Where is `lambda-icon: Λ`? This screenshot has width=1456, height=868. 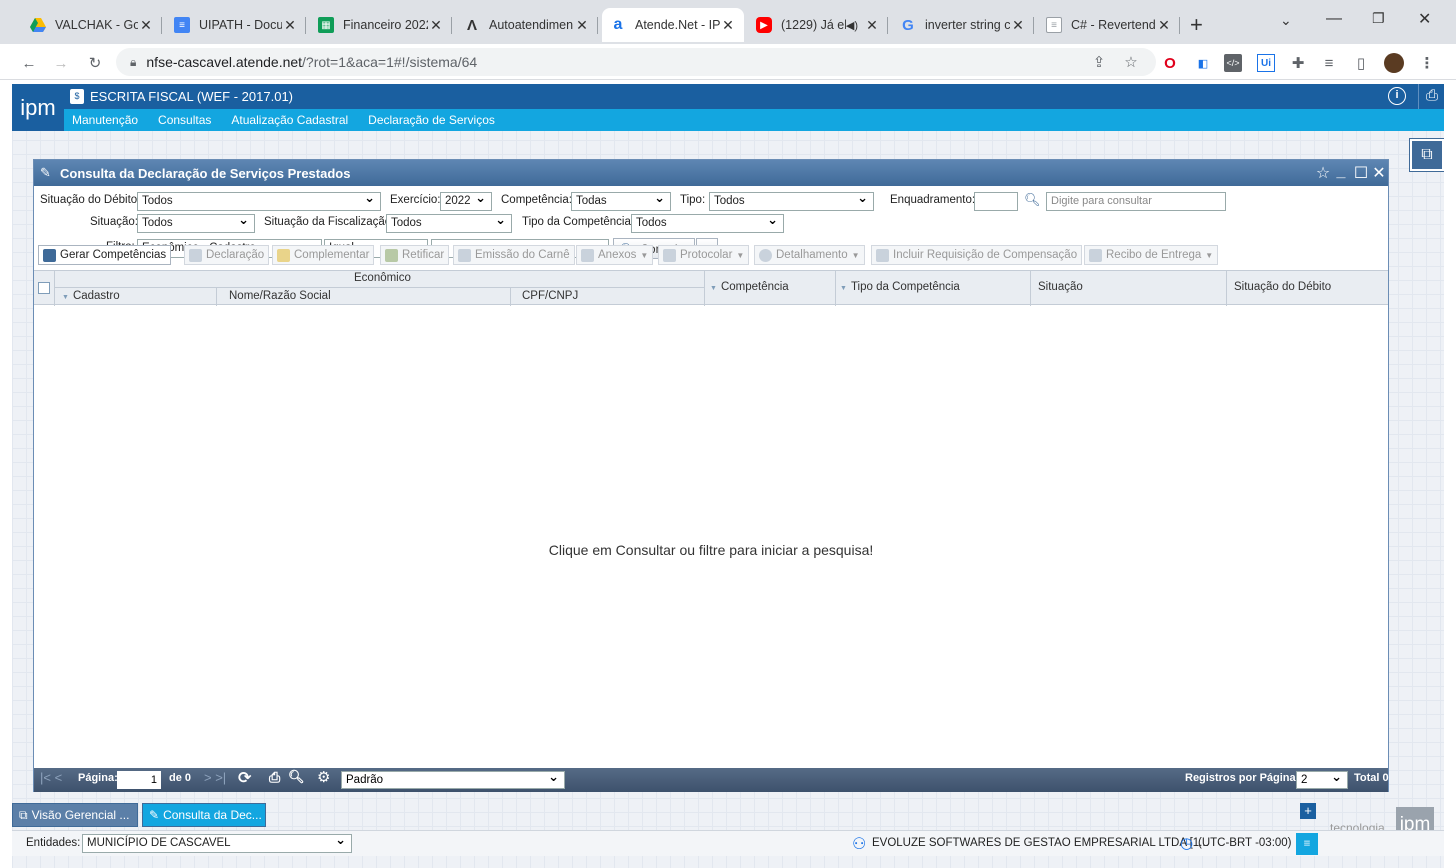
lambda-icon: Λ is located at coordinates (471, 25).